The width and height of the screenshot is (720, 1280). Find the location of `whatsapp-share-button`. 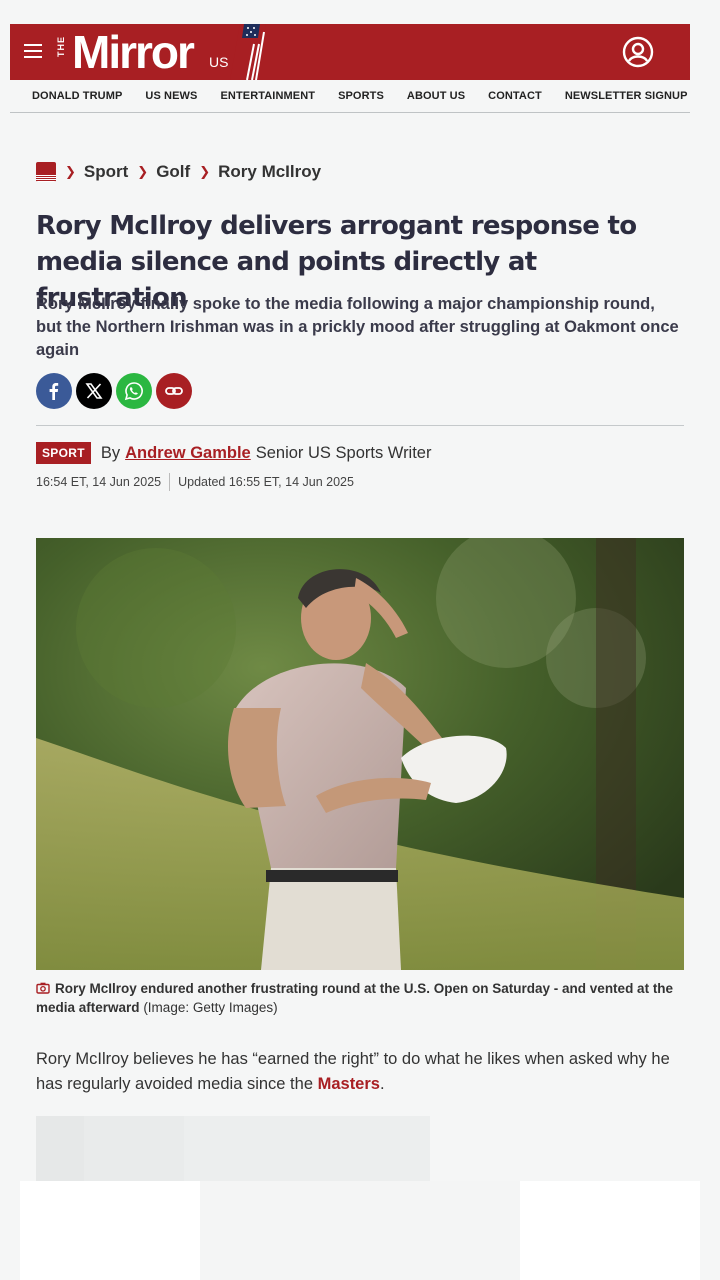

whatsapp-share-button is located at coordinates (134, 391).